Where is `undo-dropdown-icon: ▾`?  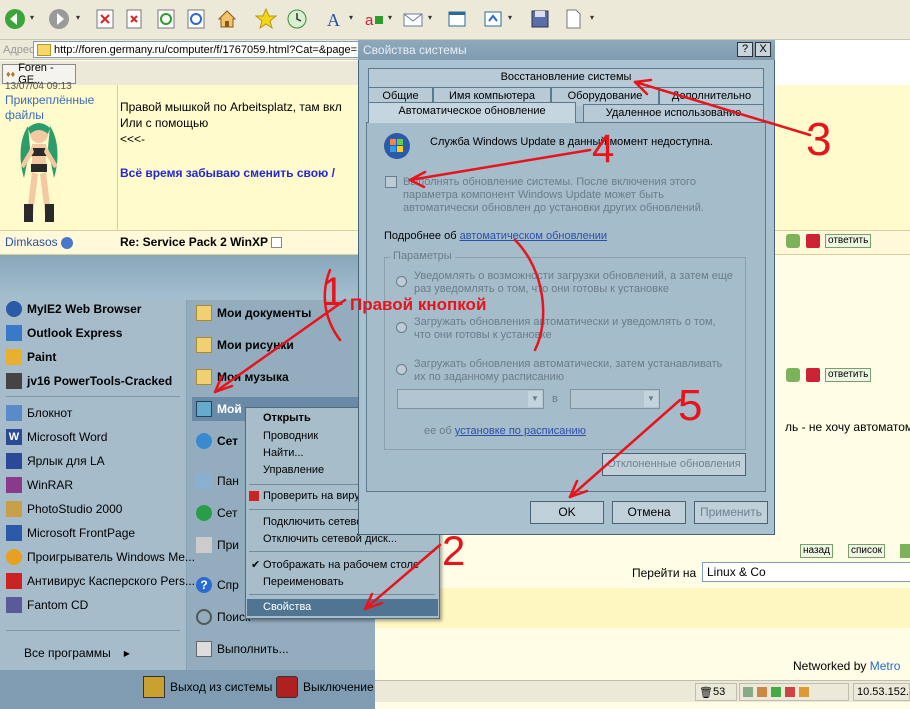
undo-dropdown-icon: ▾ is located at coordinates (511, 17).